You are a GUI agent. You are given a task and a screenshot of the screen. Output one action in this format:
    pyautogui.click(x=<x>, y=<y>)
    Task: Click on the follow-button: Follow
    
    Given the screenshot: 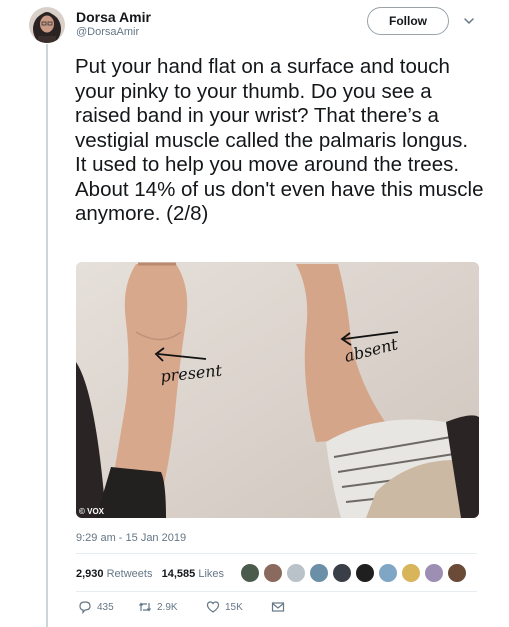 What is the action you would take?
    pyautogui.click(x=408, y=21)
    